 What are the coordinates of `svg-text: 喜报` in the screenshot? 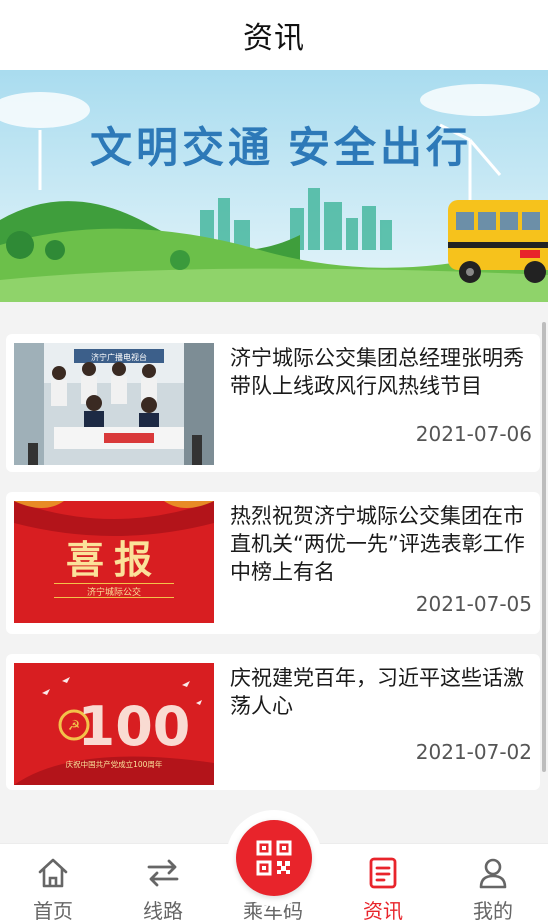 It's located at (114, 559).